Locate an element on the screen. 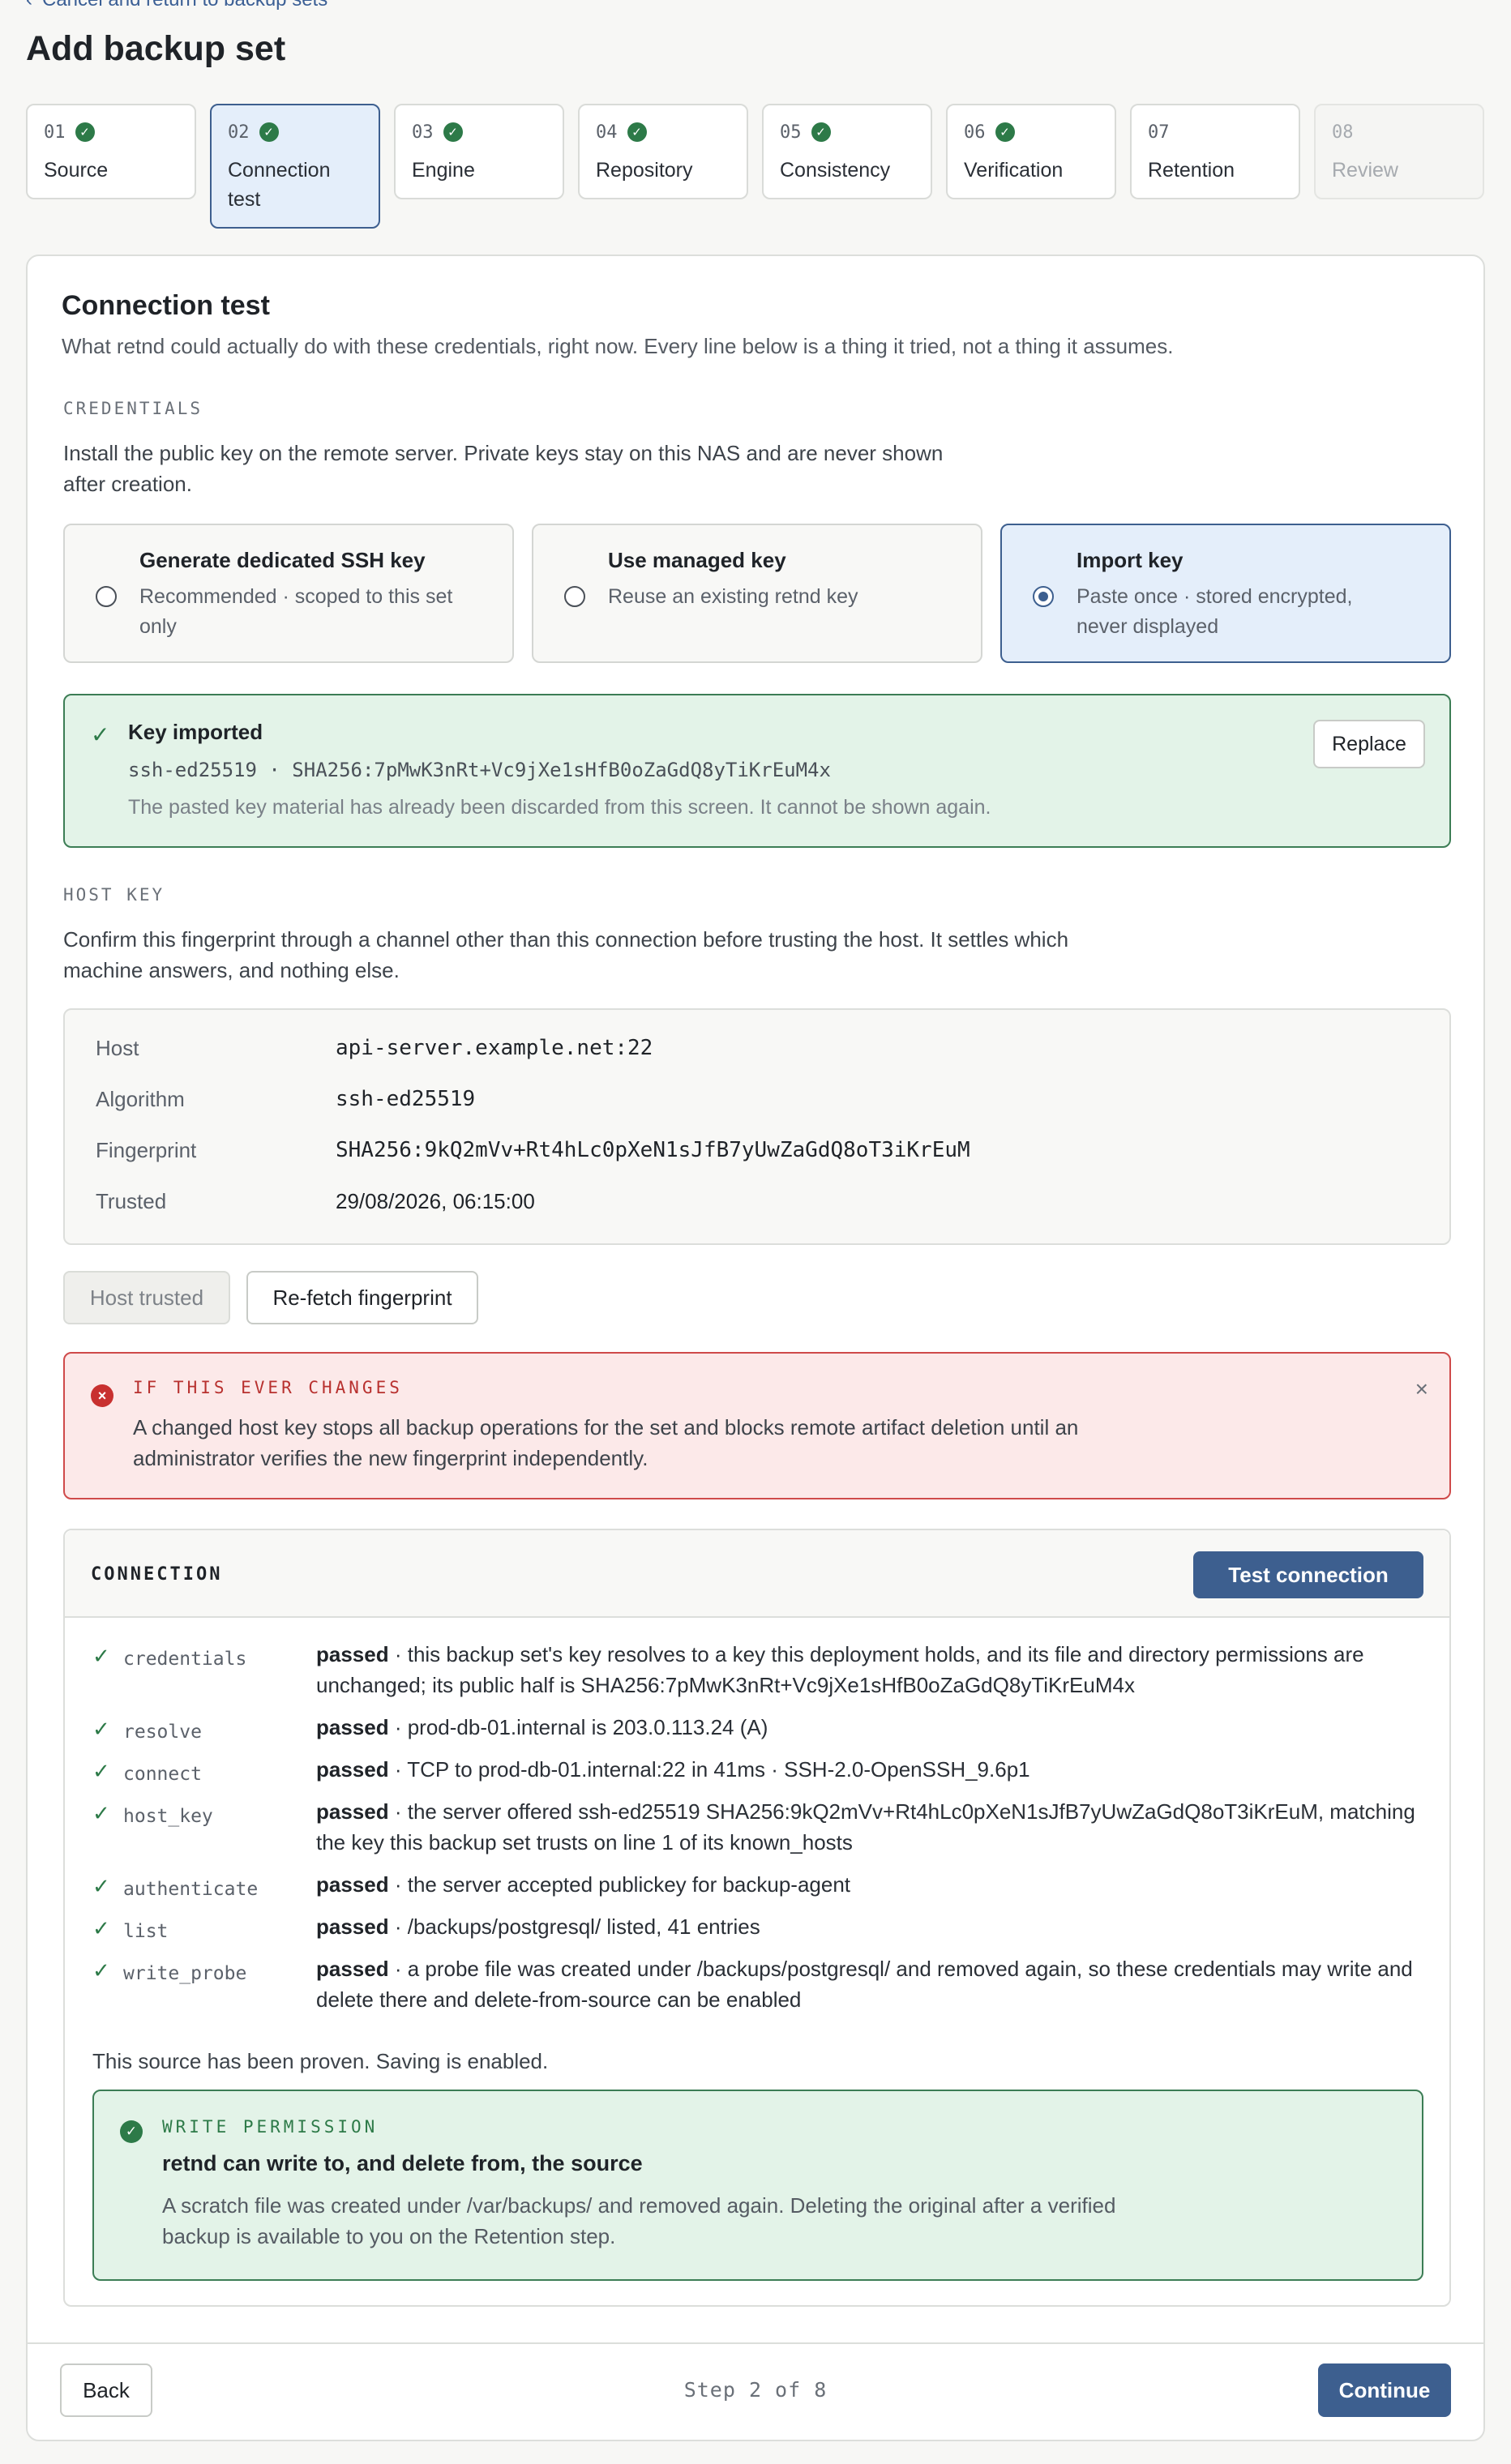  replace-key-button: Replace is located at coordinates (1369, 744).